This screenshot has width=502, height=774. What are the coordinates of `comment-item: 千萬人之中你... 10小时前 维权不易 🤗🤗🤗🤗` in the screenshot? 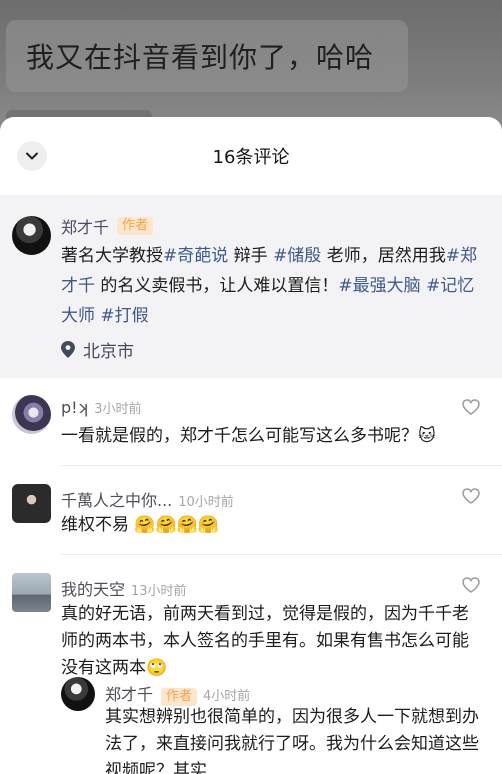 It's located at (251, 519).